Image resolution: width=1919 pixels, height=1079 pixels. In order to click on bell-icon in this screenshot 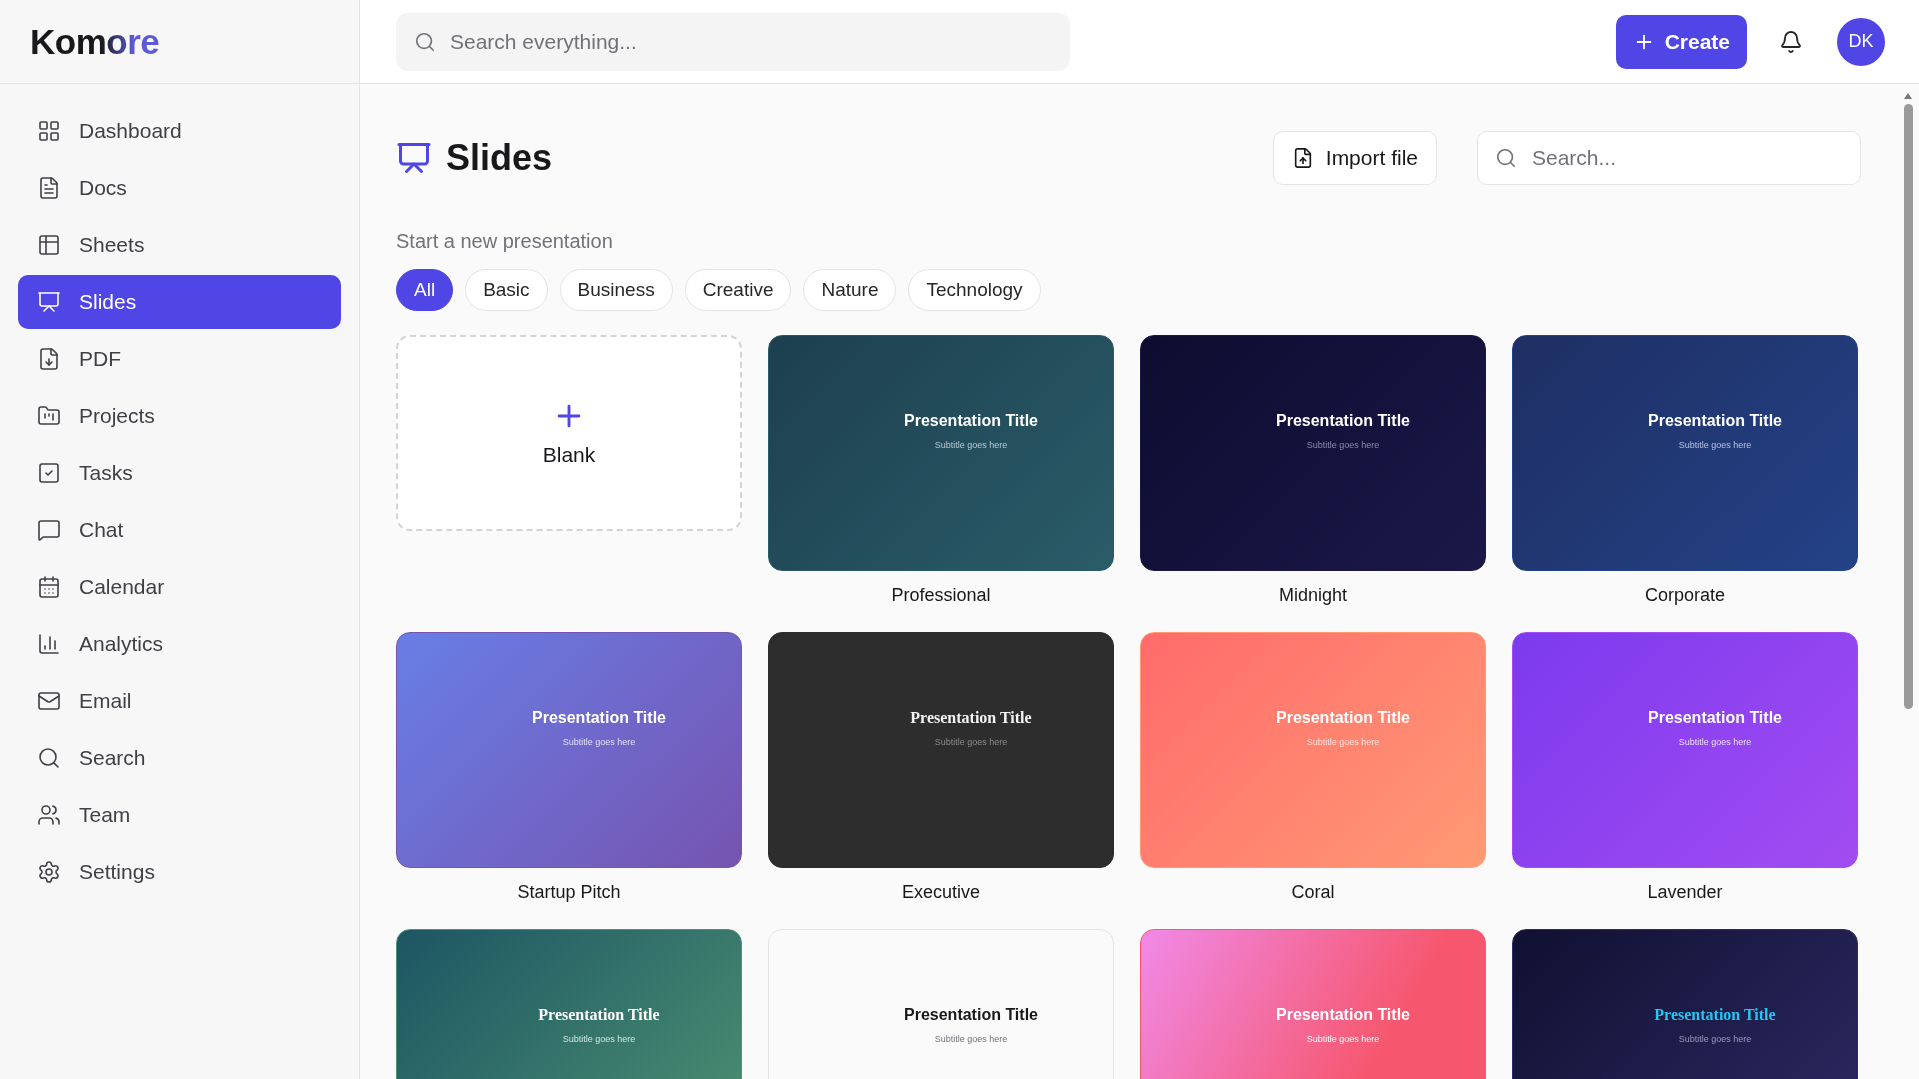, I will do `click(1791, 41)`.